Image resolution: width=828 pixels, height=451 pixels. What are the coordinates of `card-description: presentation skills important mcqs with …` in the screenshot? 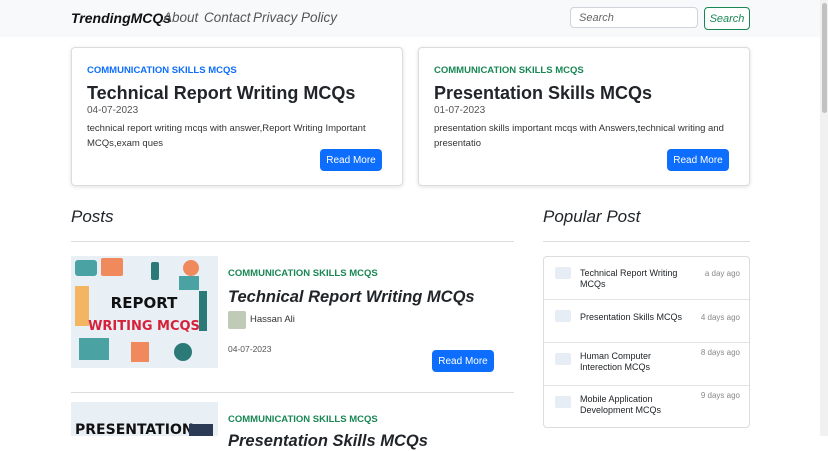 It's located at (579, 136).